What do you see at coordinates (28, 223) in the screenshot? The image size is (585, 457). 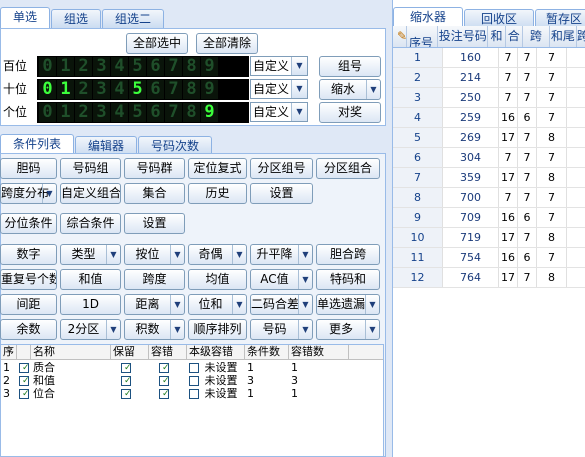 I see `condition-button: 分位条件` at bounding box center [28, 223].